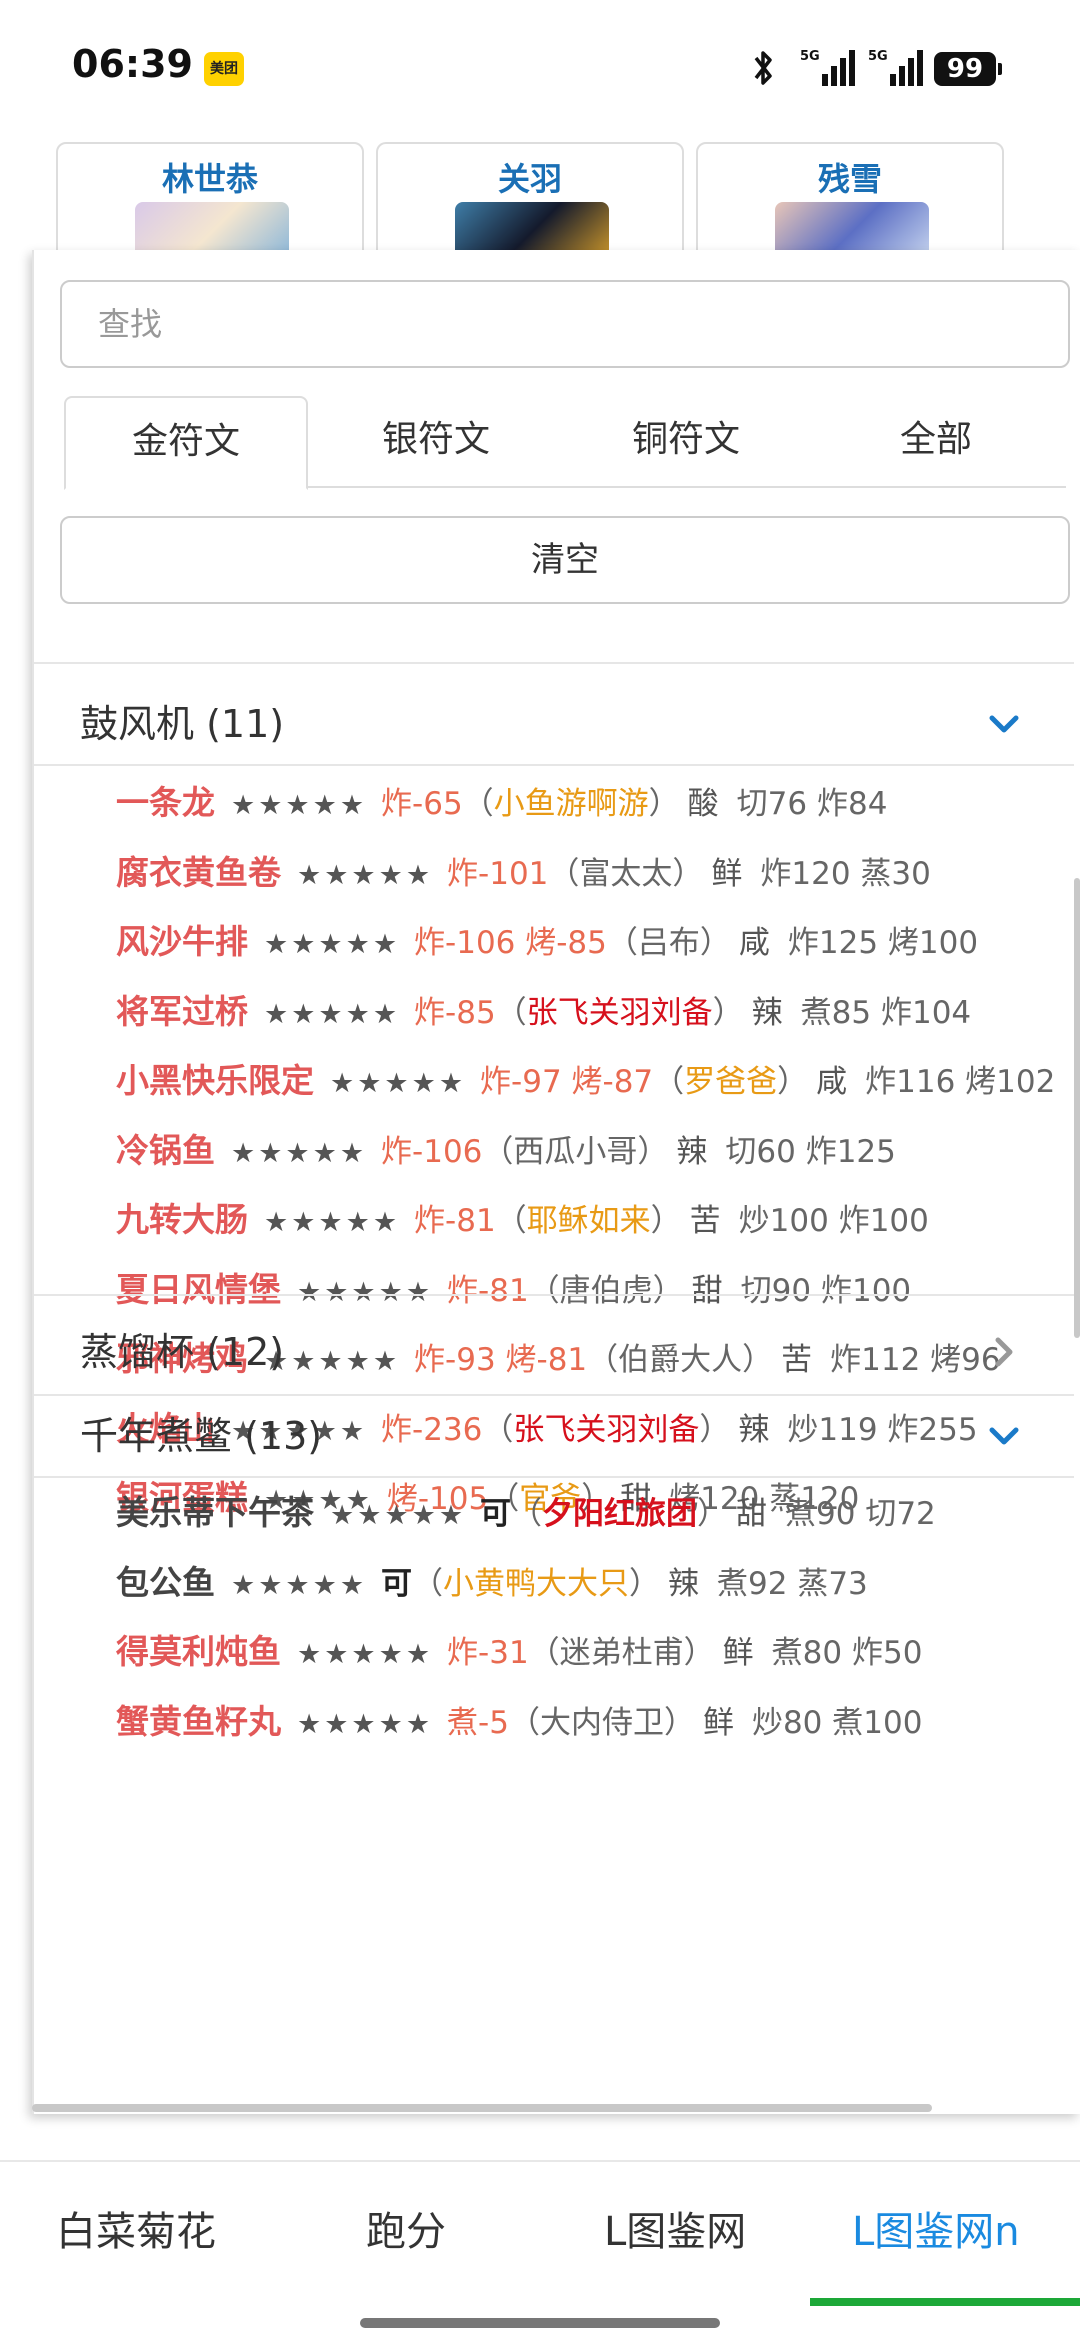  Describe the element at coordinates (598, 1513) in the screenshot. I see `dish-row: 美乐蒂下午茶 ★★★★★ 可（夕阳红旅团）甜煮90 切72` at that location.